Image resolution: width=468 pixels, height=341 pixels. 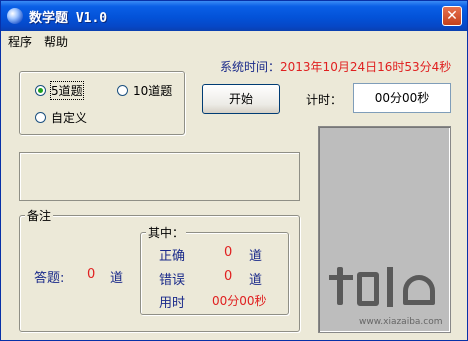 What do you see at coordinates (401, 322) in the screenshot?
I see `watermark-url: www.xiazaiba.com` at bounding box center [401, 322].